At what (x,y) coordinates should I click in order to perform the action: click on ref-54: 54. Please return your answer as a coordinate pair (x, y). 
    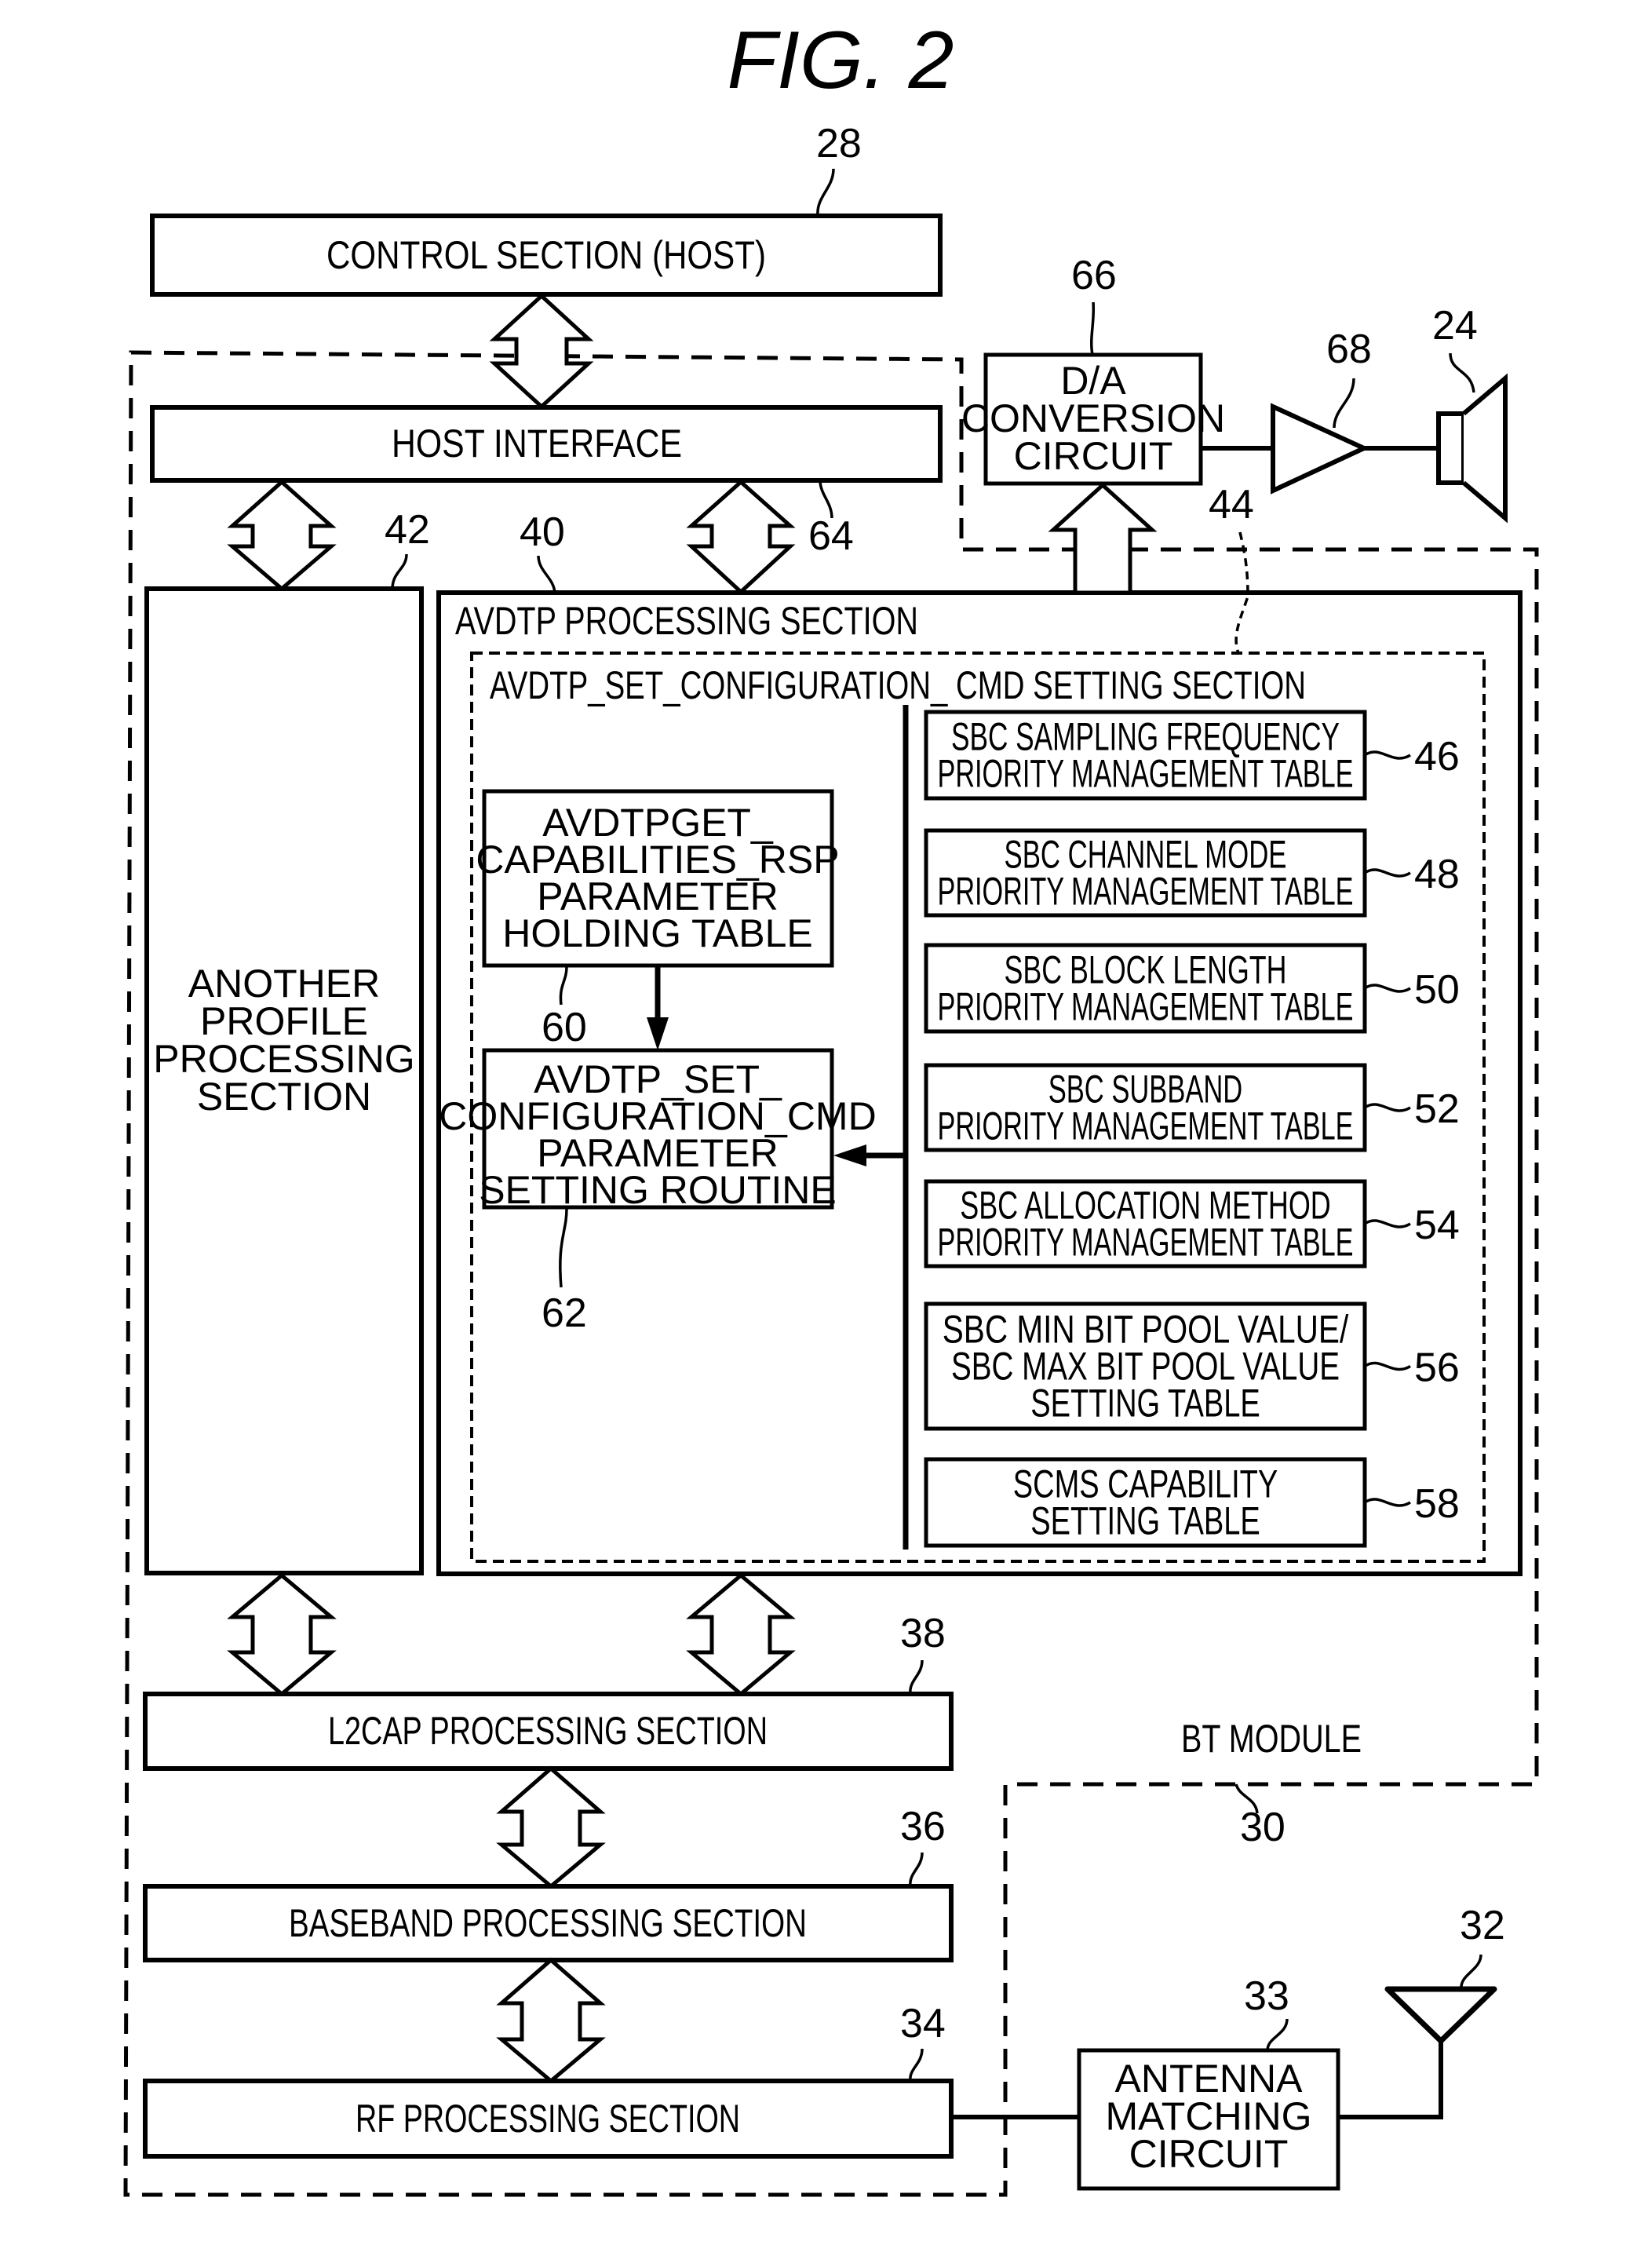
    Looking at the image, I should click on (1437, 1226).